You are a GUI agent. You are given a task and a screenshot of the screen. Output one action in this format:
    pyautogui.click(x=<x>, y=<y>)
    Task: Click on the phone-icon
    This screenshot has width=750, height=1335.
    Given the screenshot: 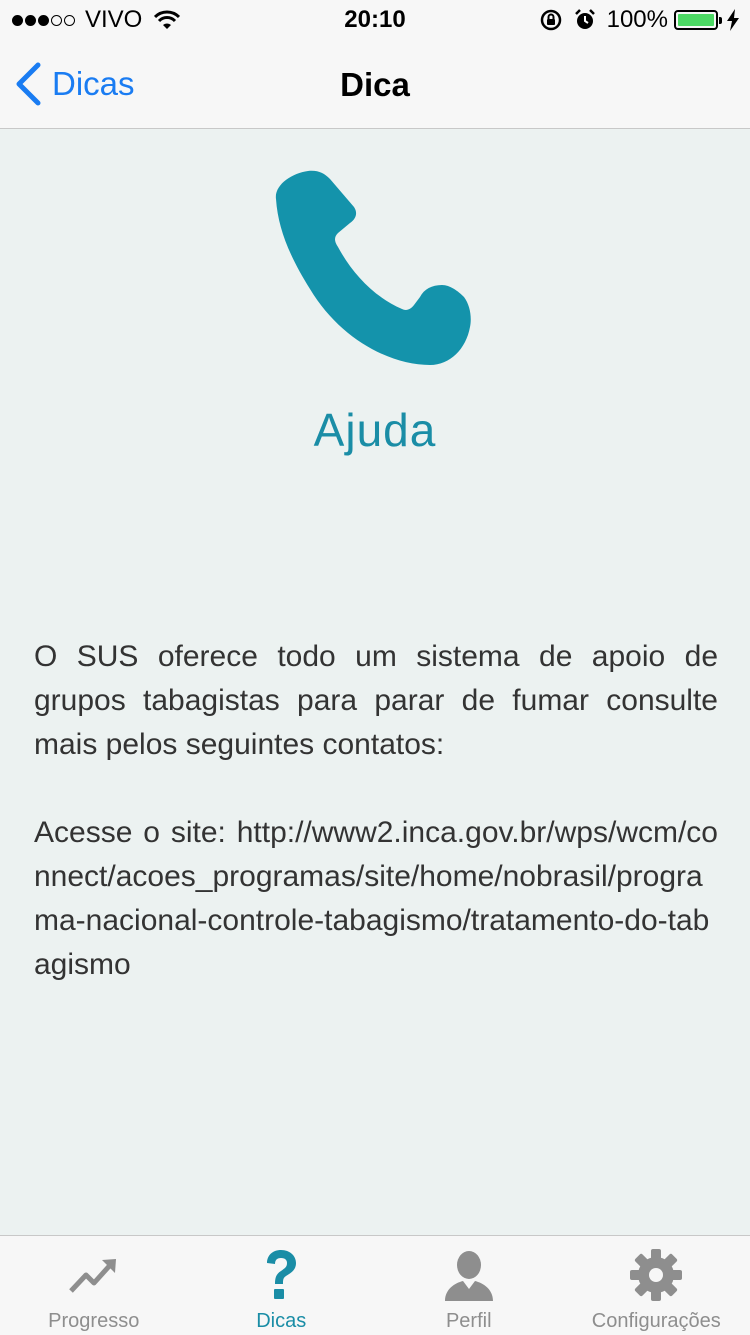 What is the action you would take?
    pyautogui.click(x=375, y=269)
    